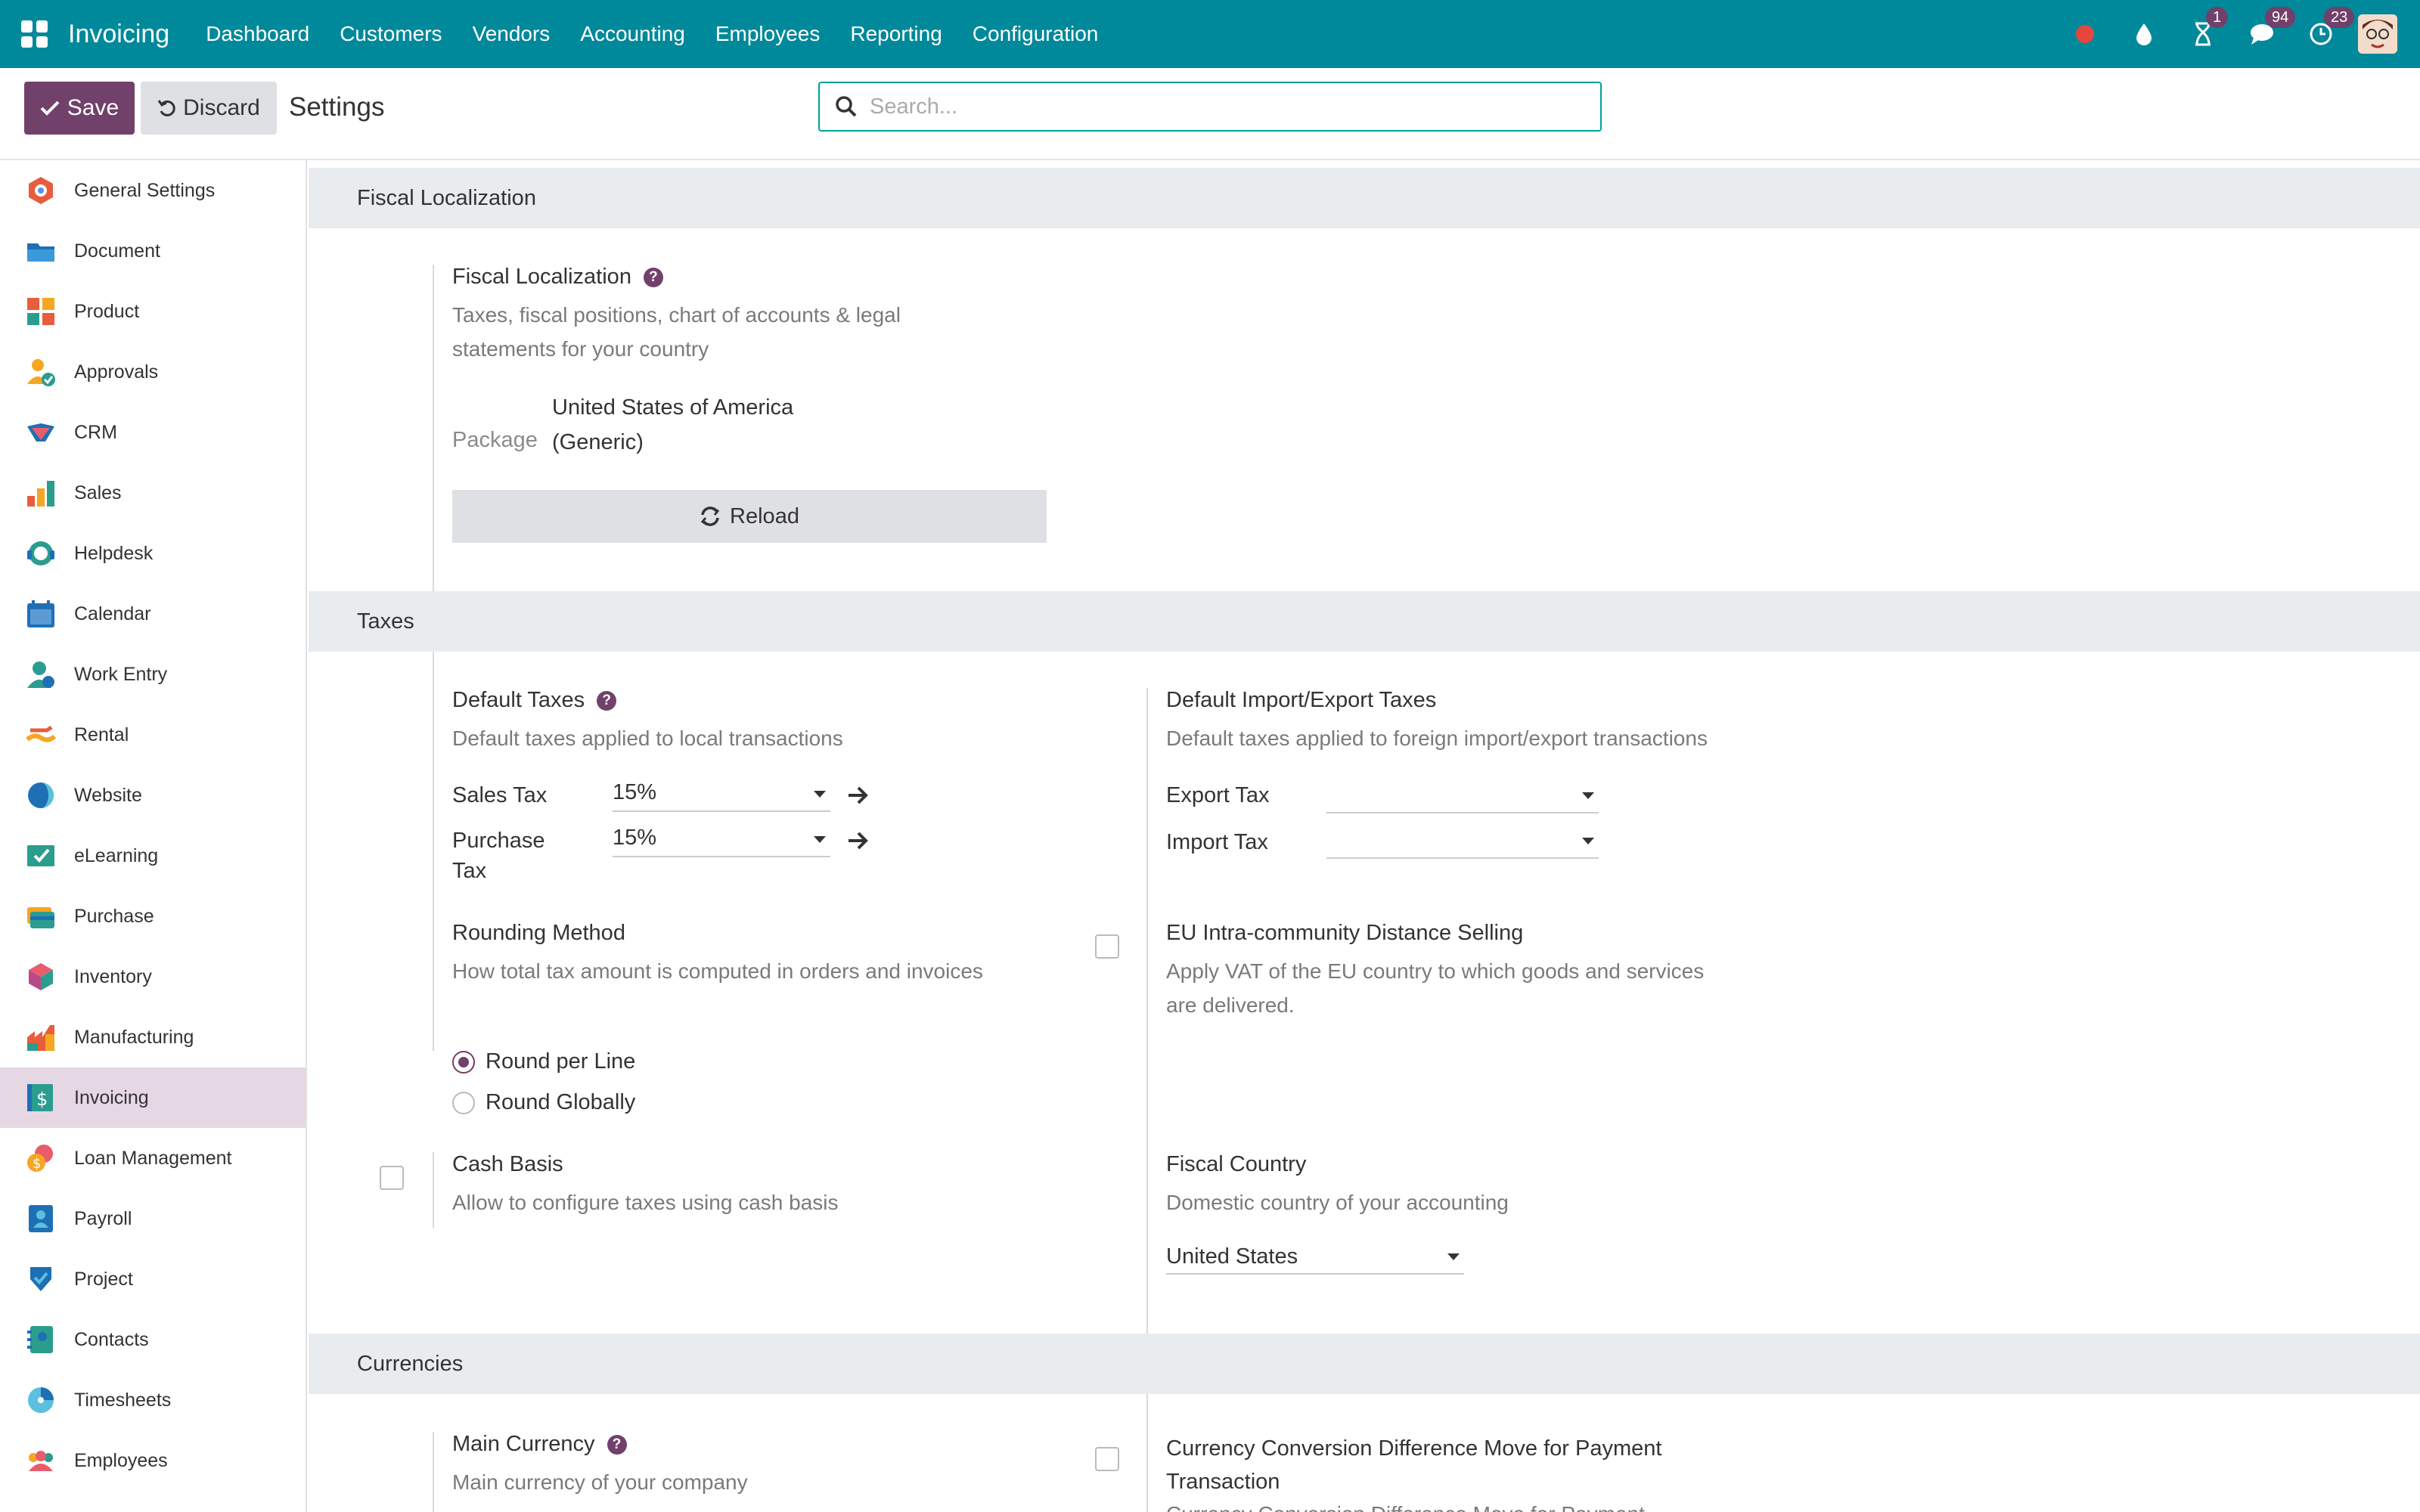 The height and width of the screenshot is (1512, 2420). What do you see at coordinates (153, 856) in the screenshot?
I see `sidebar-item-elearning: eLearning` at bounding box center [153, 856].